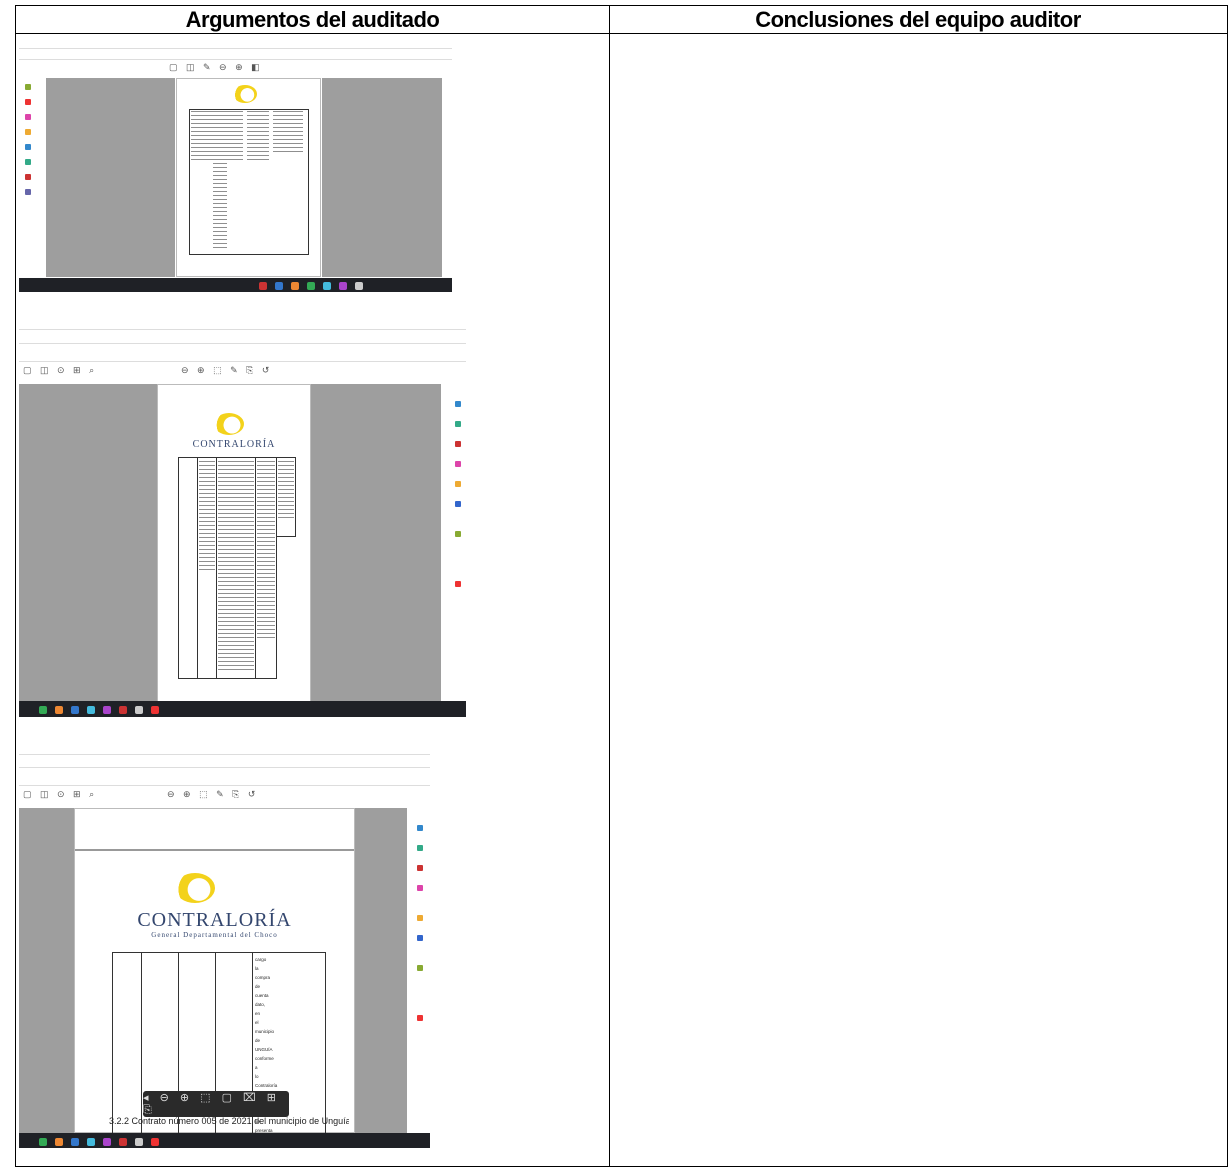  I want to click on viewer-floating-toolbar: ◂ ⊖ ⊕ ⬚ ▢ ⌧ ⊞ ⎘, so click(216, 1104).